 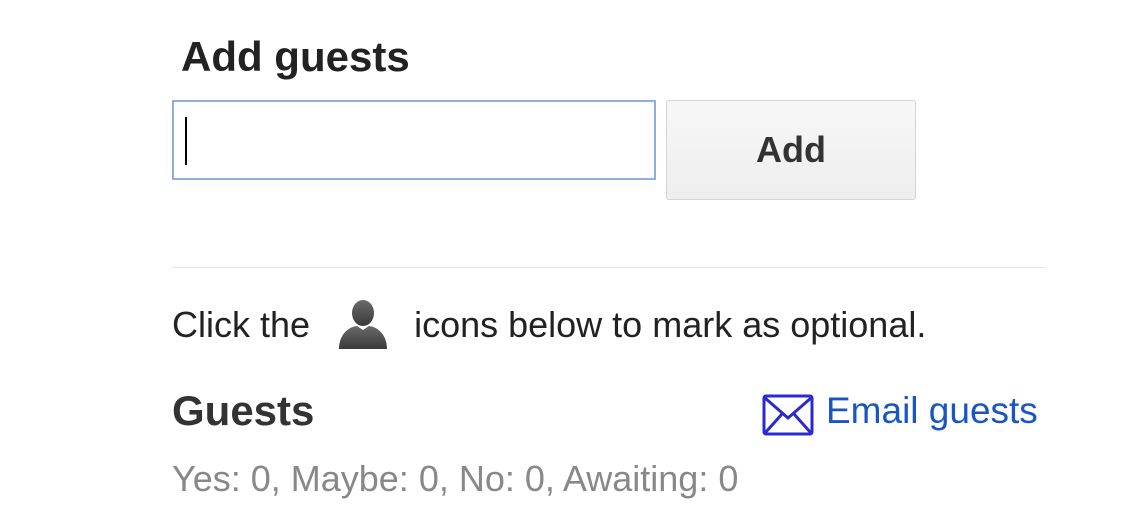 I want to click on email-guests-link: Email guests, so click(x=900, y=411).